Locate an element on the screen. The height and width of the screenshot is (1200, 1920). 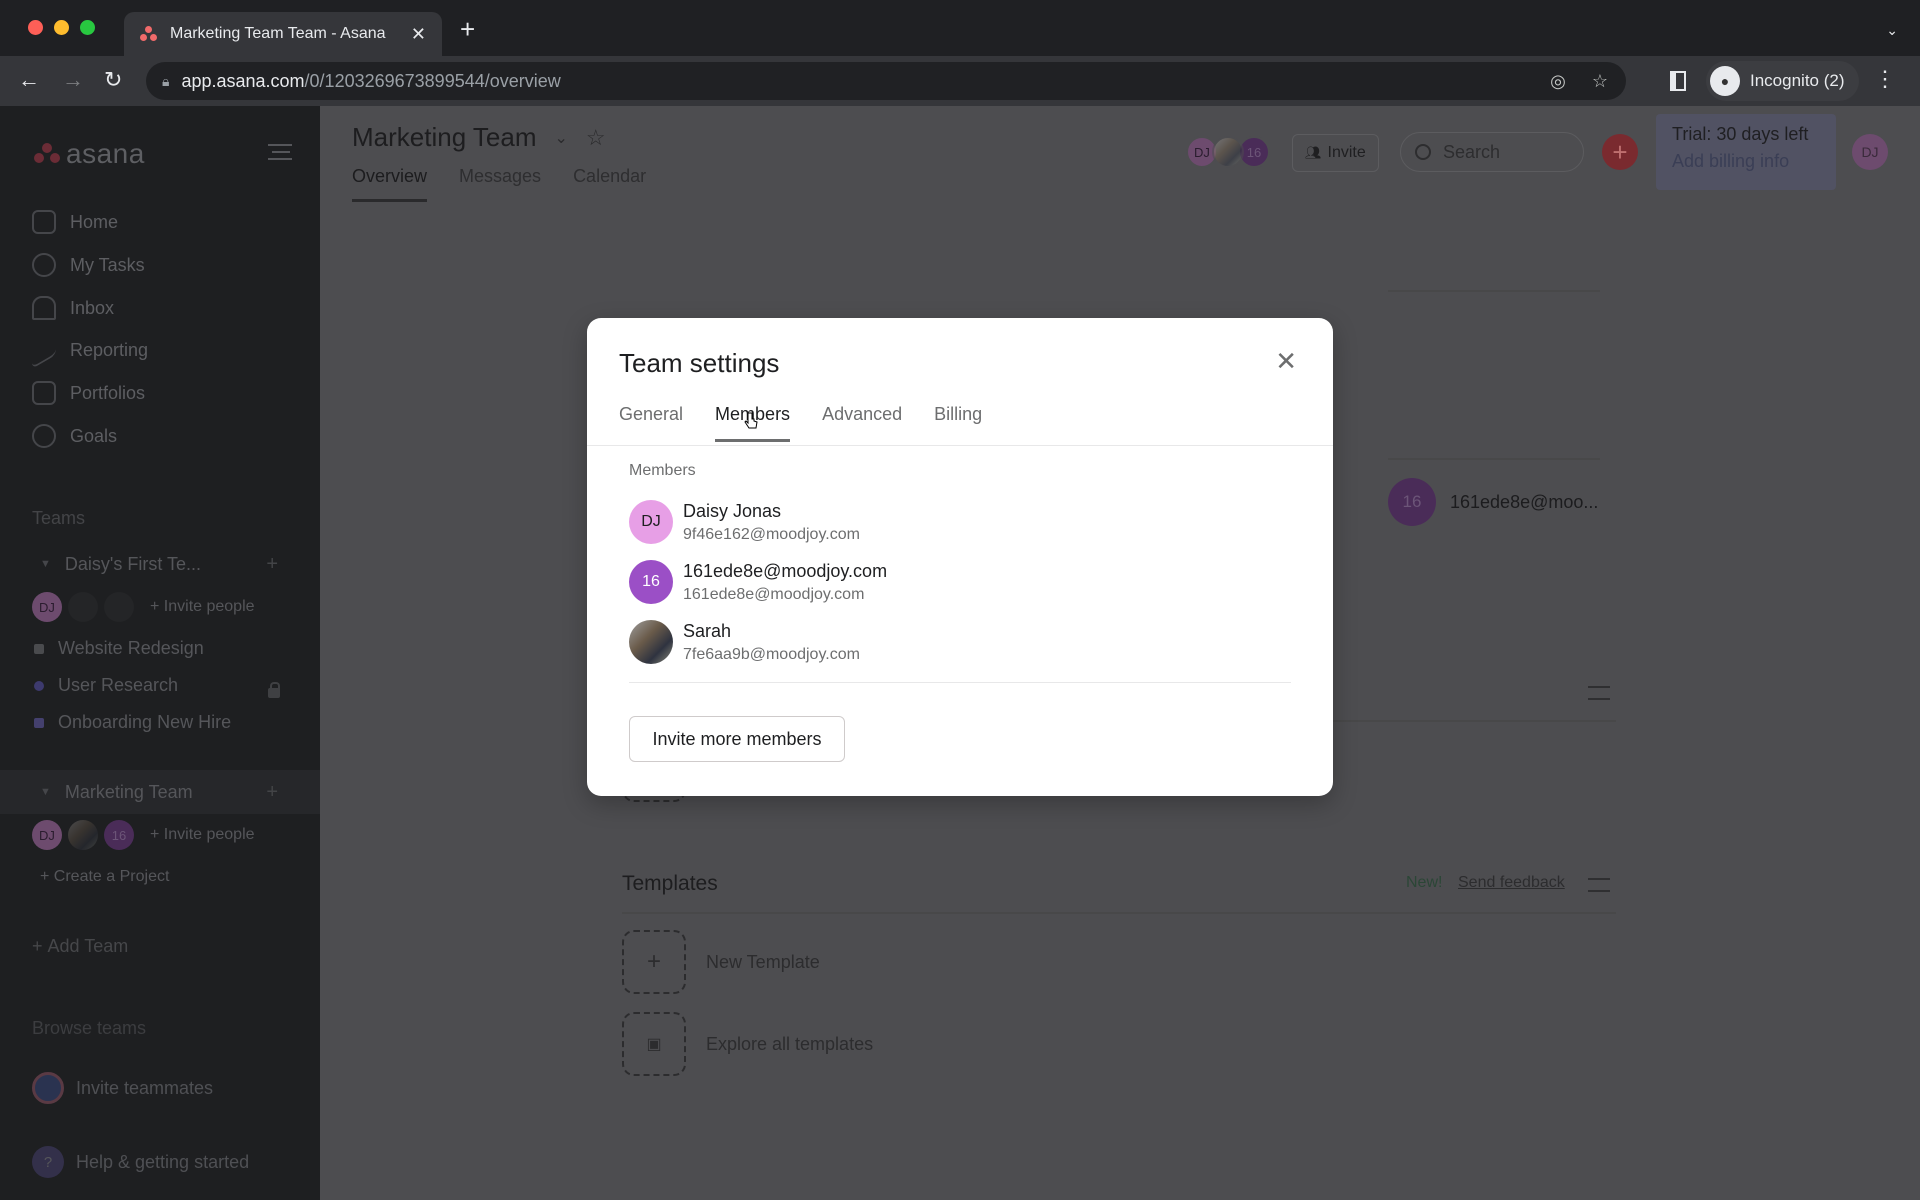
collapse-sidebar-icon is located at coordinates (280, 152).